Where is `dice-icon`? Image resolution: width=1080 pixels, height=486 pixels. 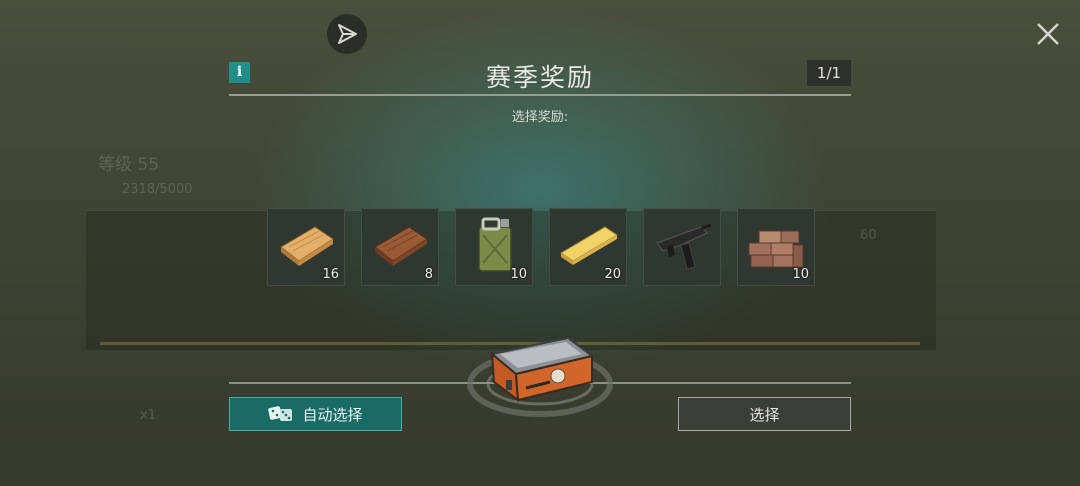 dice-icon is located at coordinates (280, 413).